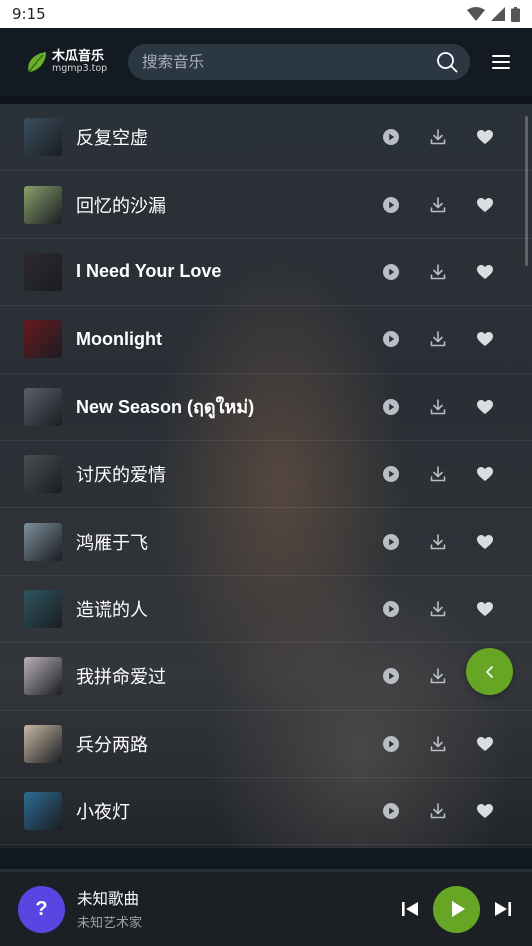 This screenshot has height=946, width=532. I want to click on song-row: 讨厌的爱情, so click(266, 475).